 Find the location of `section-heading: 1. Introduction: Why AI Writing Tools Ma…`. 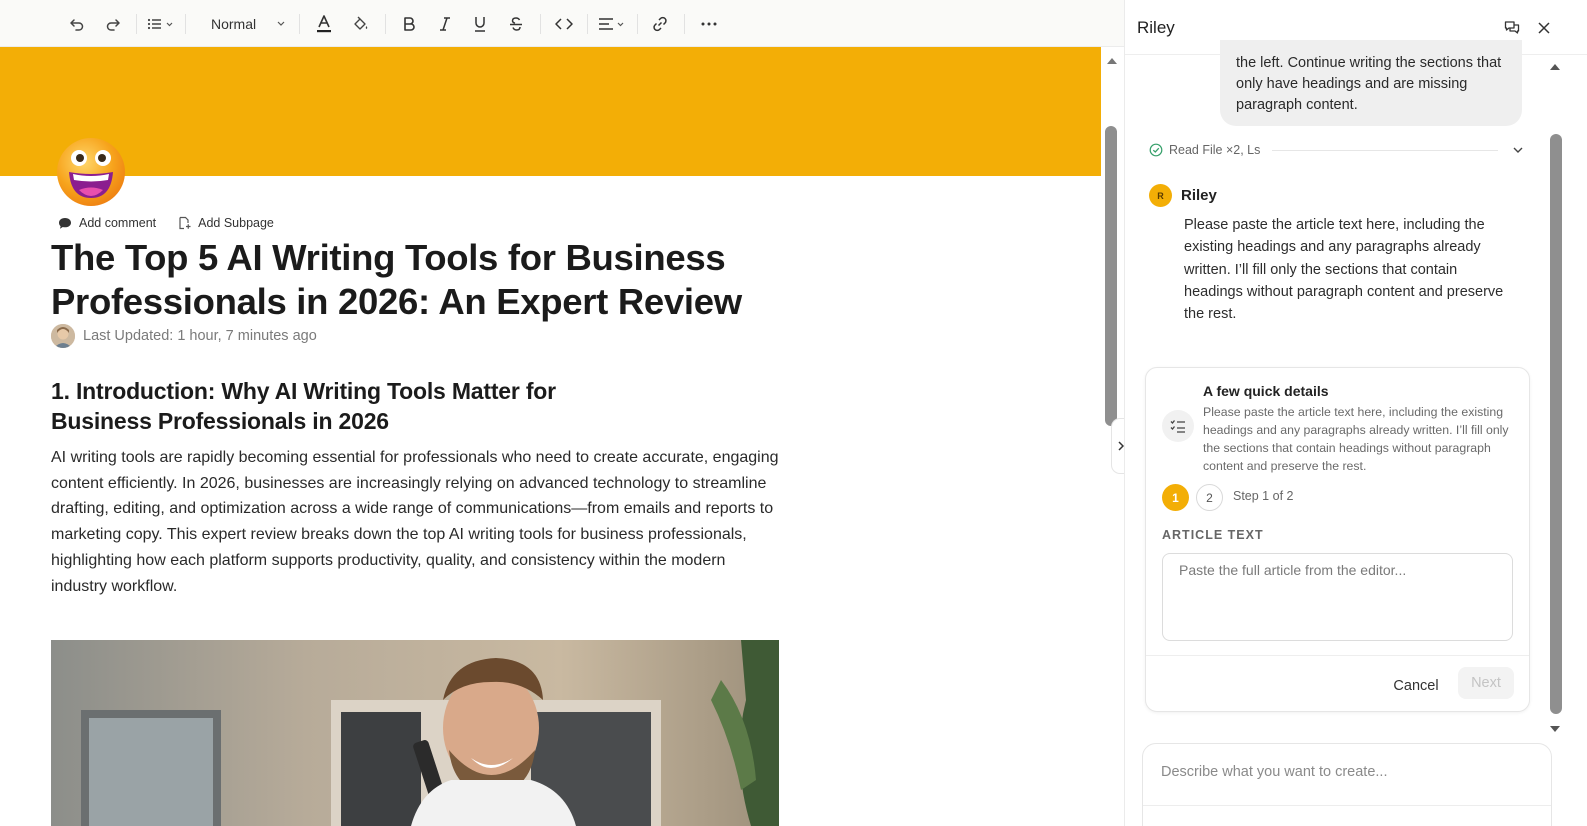

section-heading: 1. Introduction: Why AI Writing Tools Ma… is located at coordinates (311, 406).